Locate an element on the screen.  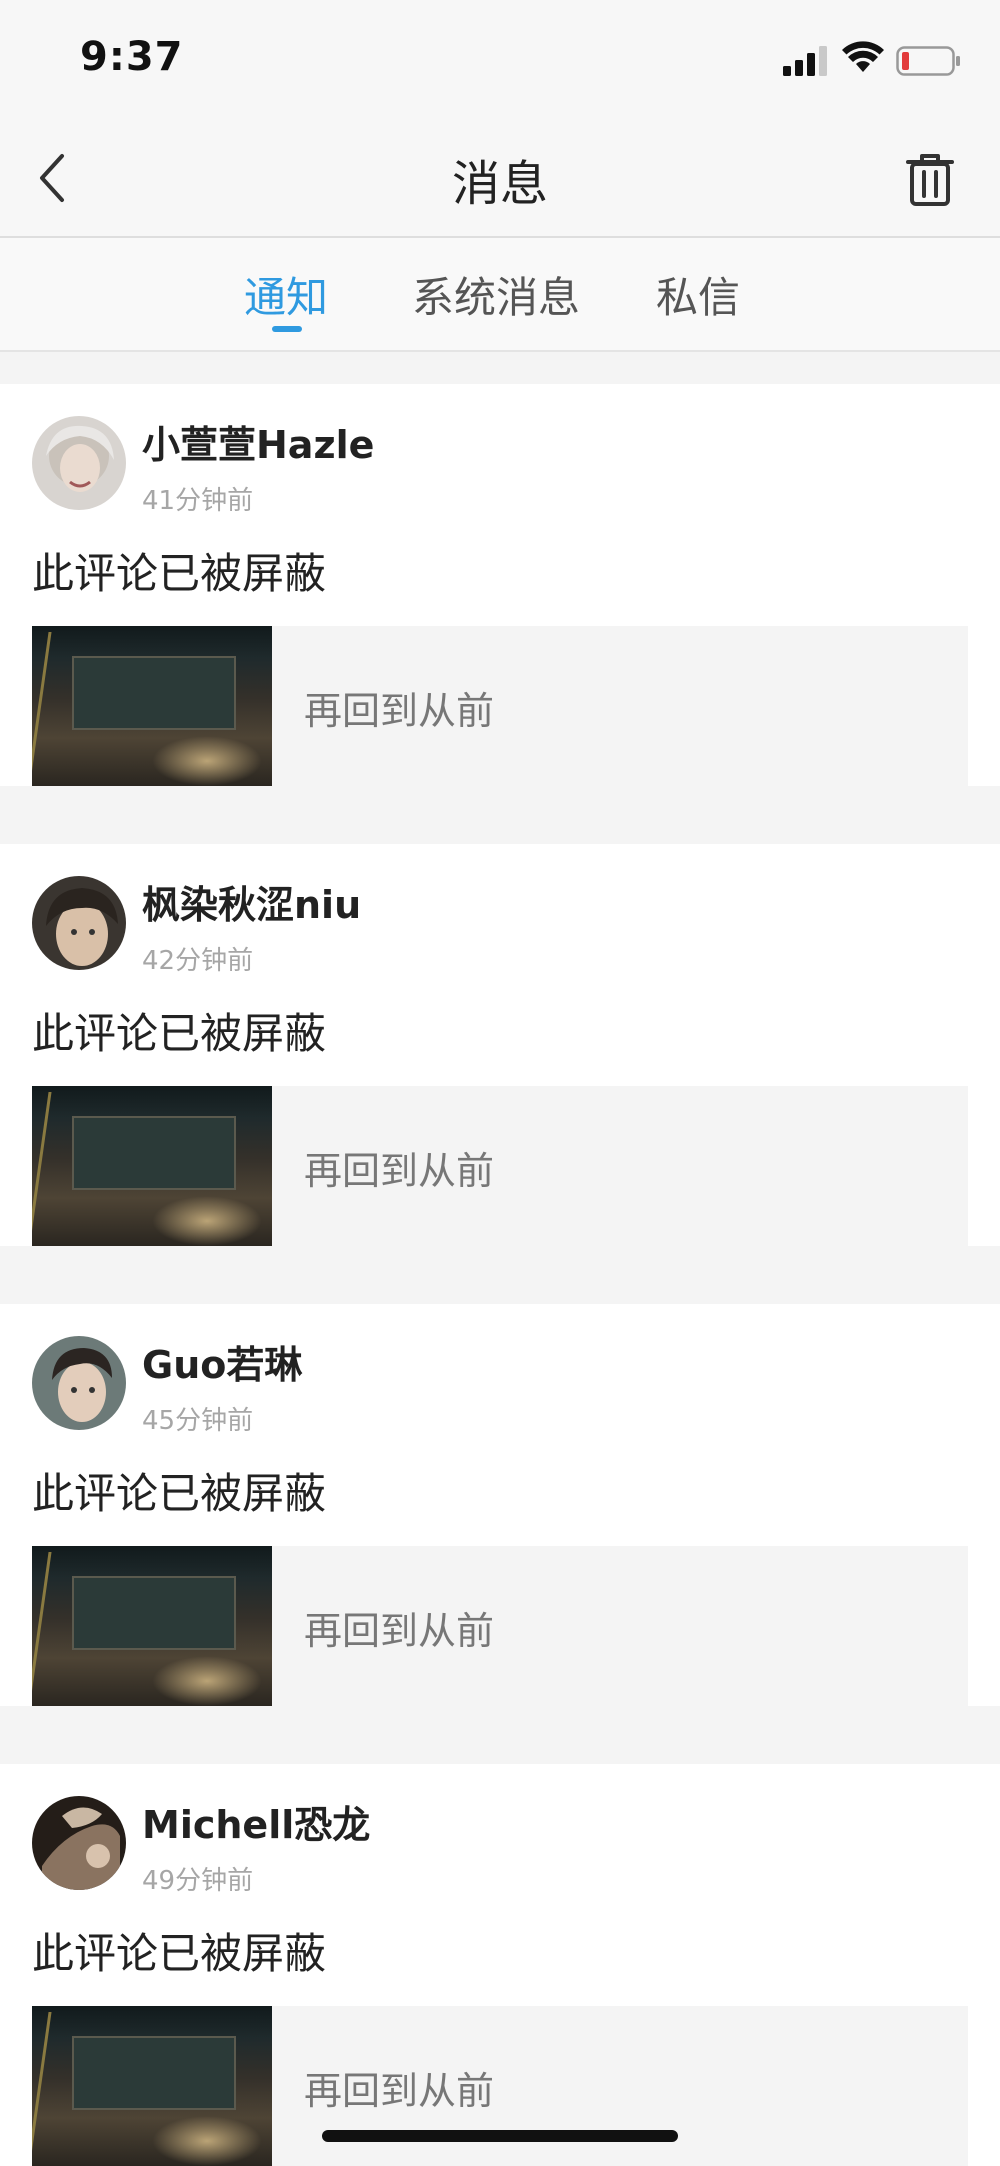
username: 小萱萱Hazle is located at coordinates (258, 441).